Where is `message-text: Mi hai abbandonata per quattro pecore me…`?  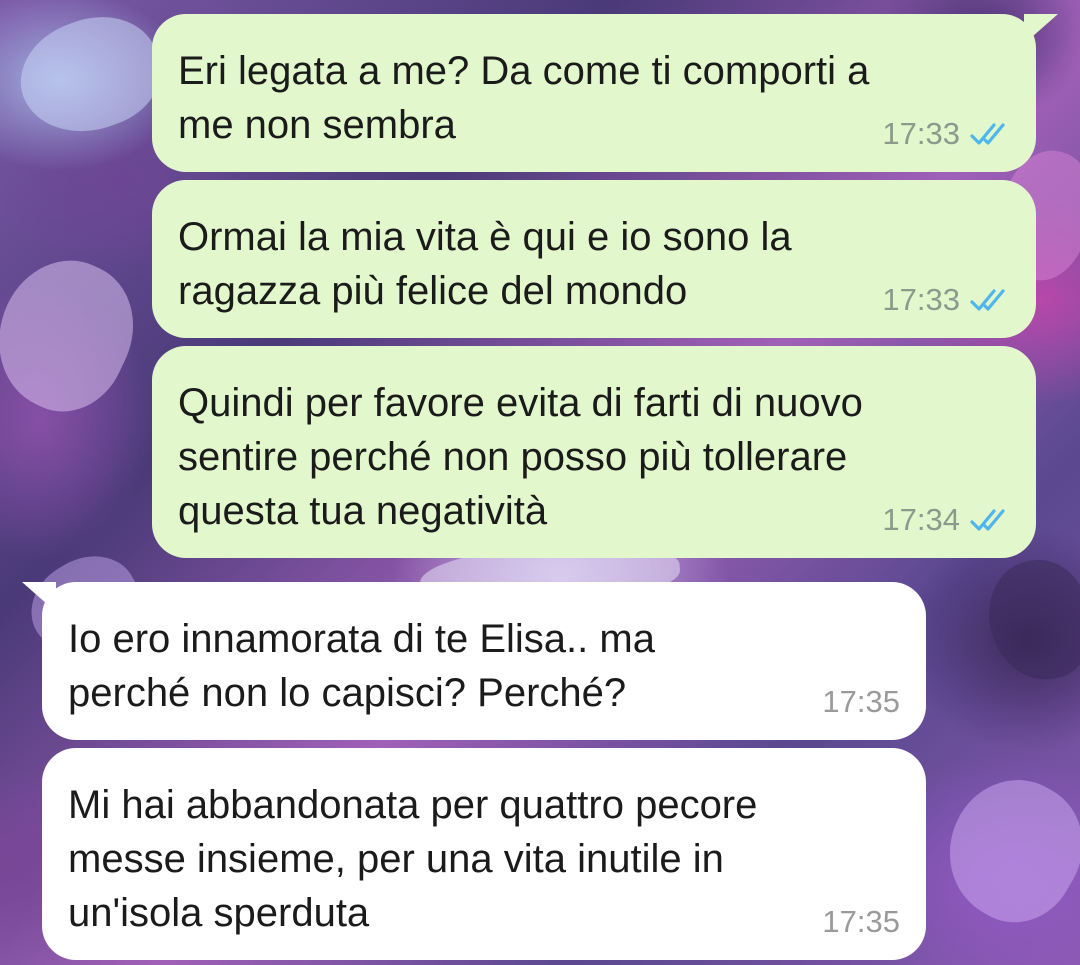
message-text: Mi hai abbandonata per quattro pecore me… is located at coordinates (413, 859).